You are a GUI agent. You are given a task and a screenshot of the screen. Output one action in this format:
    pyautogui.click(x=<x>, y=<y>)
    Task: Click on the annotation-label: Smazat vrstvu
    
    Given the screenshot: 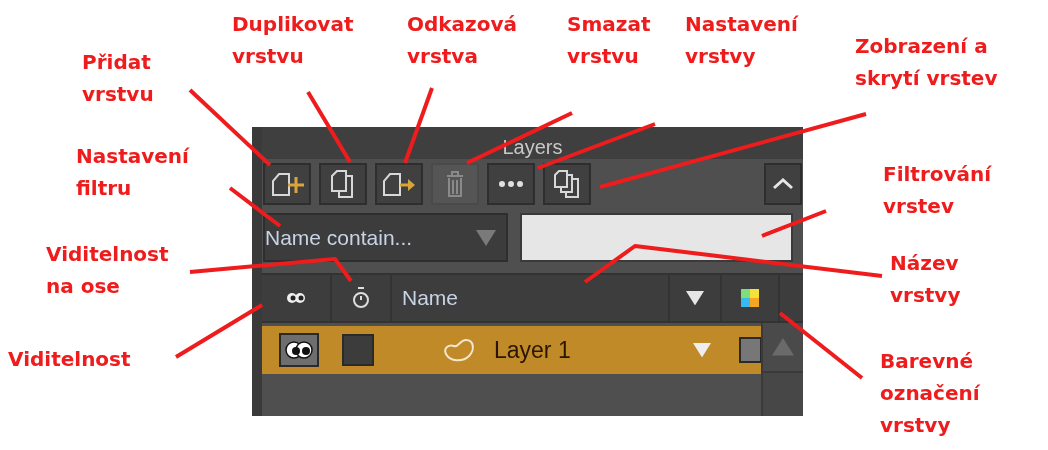 What is the action you would take?
    pyautogui.click(x=609, y=40)
    